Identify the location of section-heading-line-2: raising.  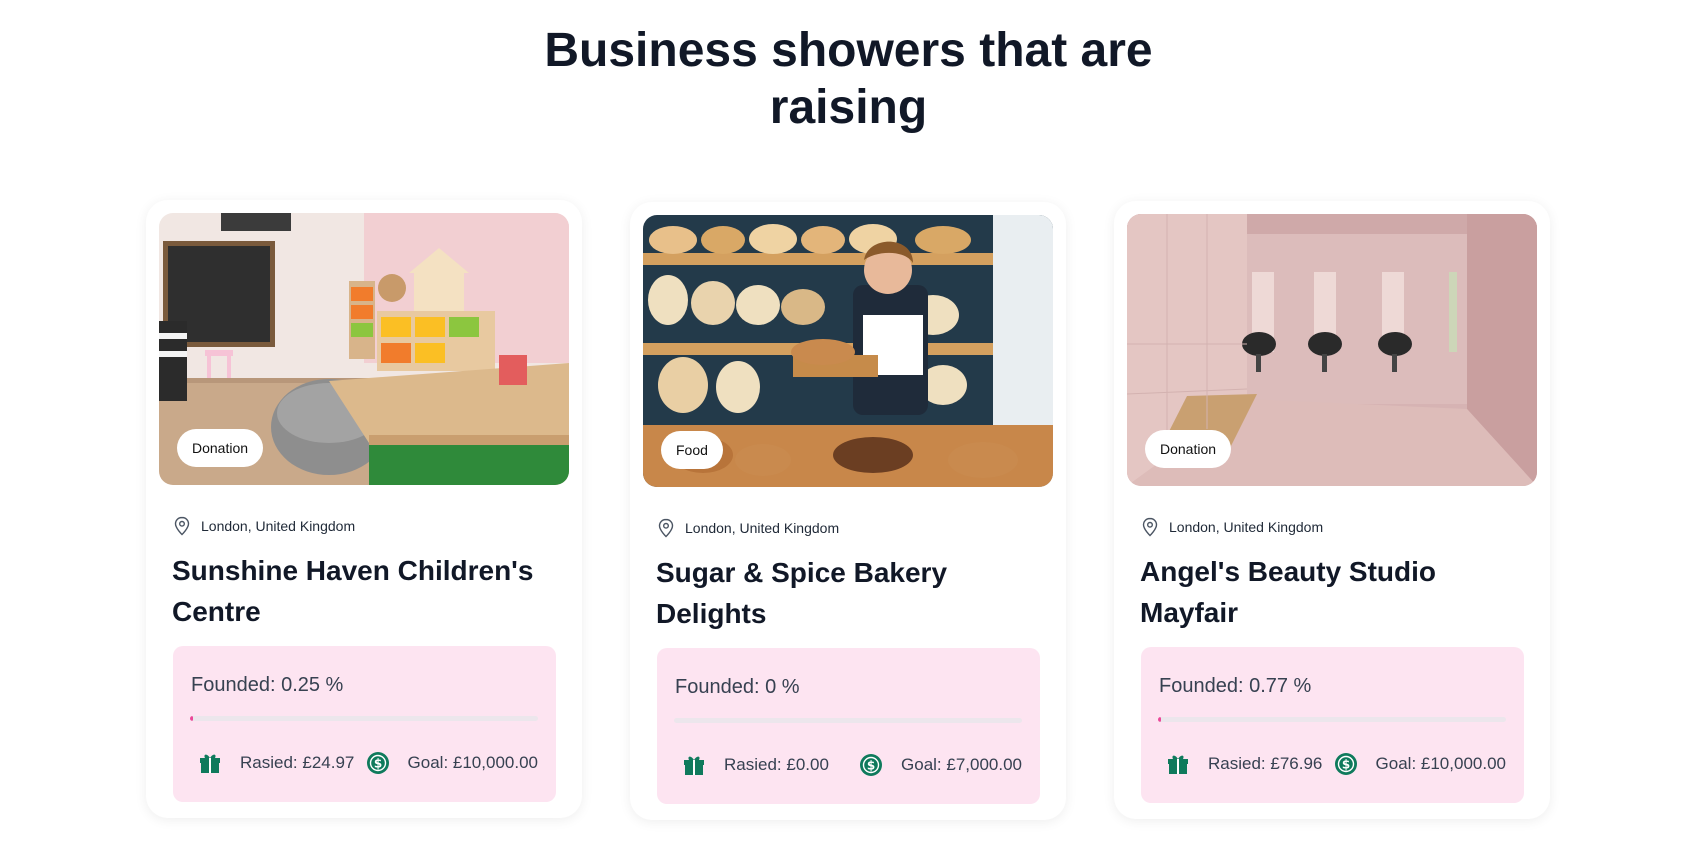
(848, 107).